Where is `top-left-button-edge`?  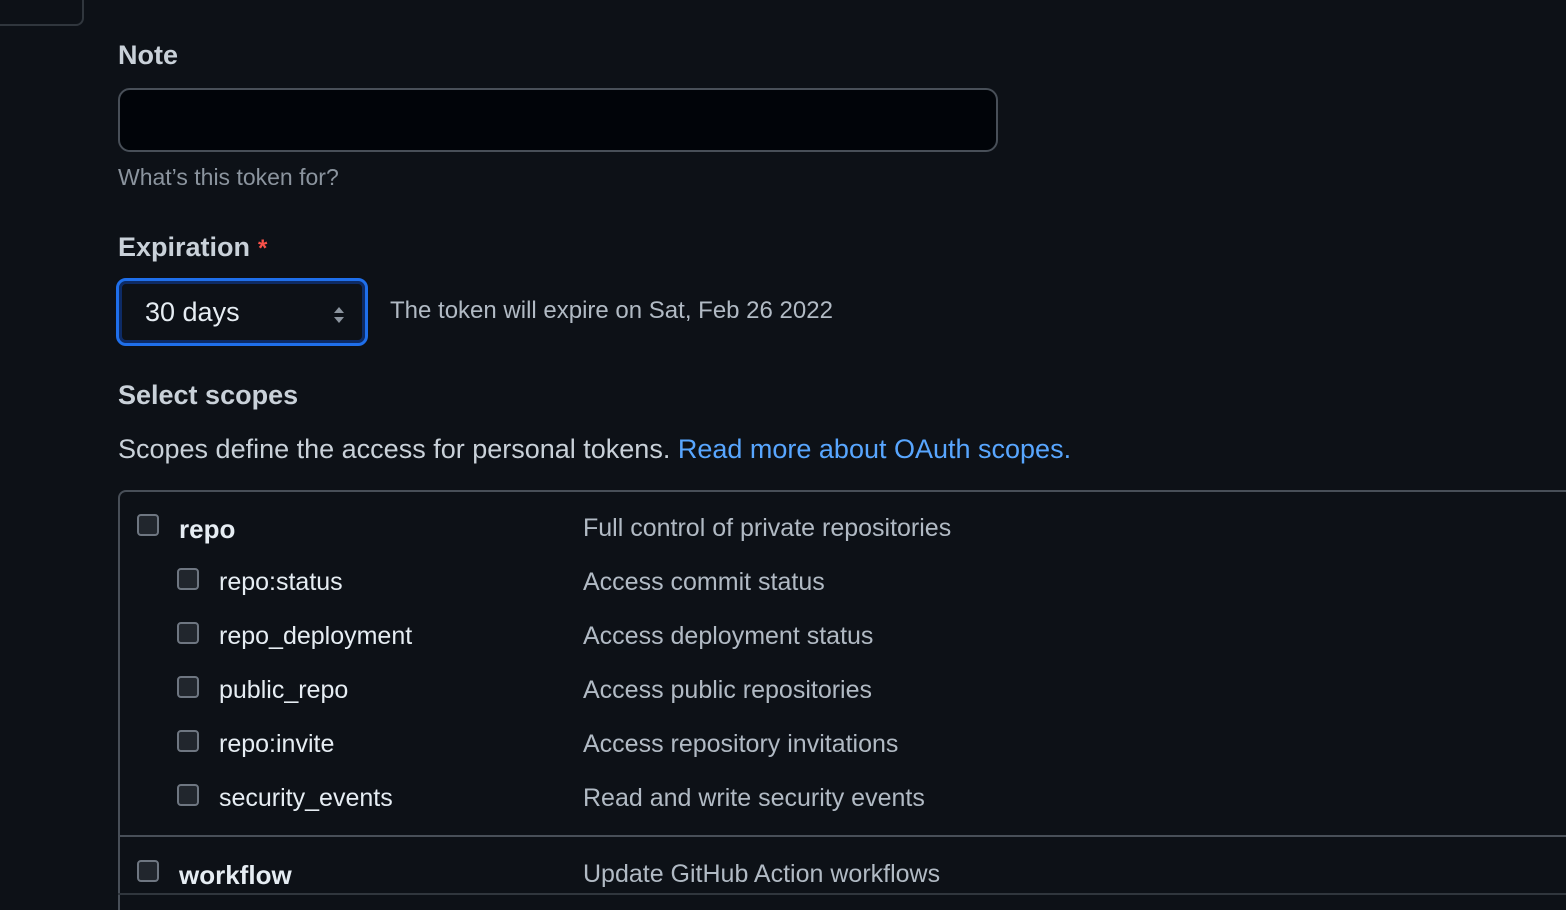
top-left-button-edge is located at coordinates (42, 13).